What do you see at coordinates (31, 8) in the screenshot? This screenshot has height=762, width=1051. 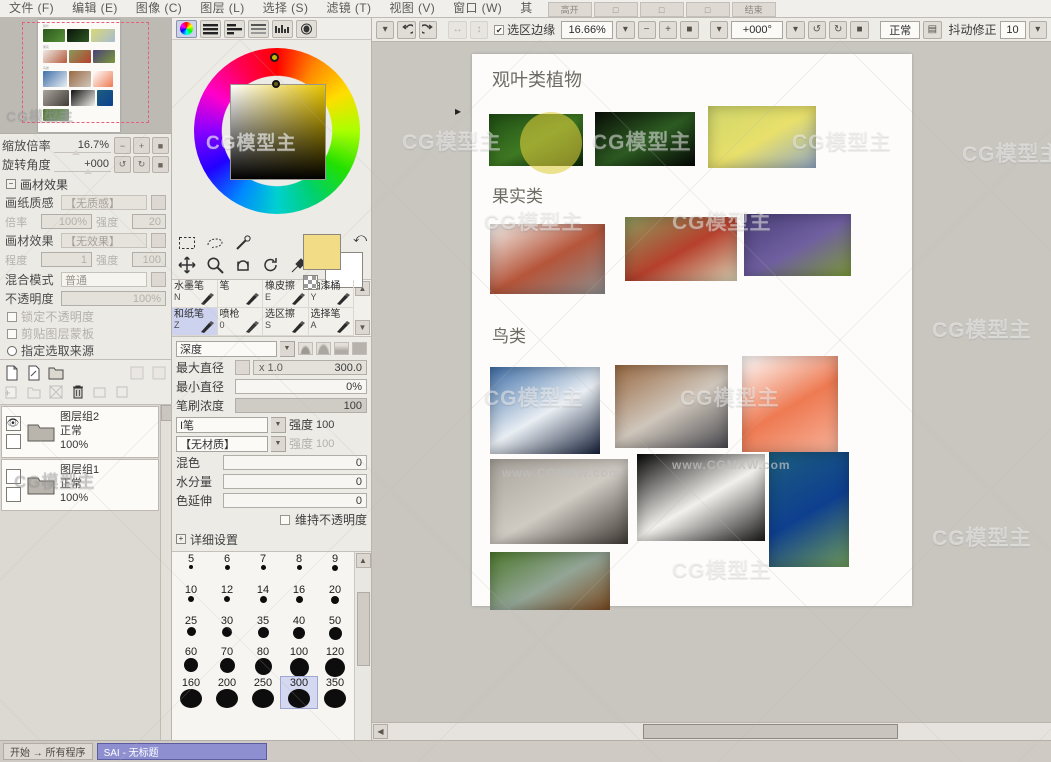 I see `menu-item-file: 文件 (F)` at bounding box center [31, 8].